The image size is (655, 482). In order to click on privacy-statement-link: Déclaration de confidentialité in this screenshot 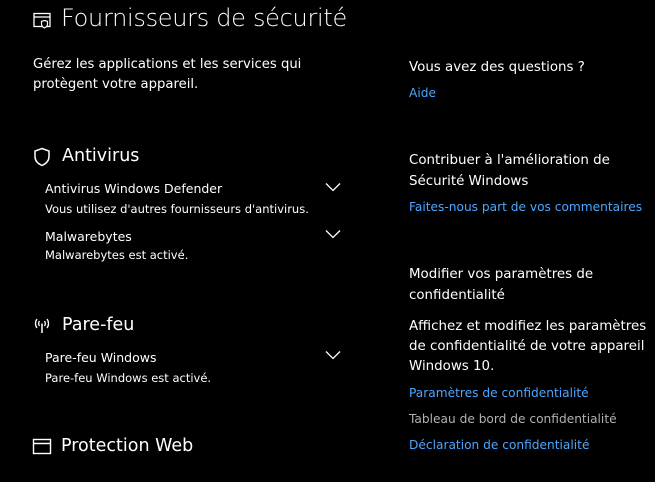, I will do `click(499, 445)`.